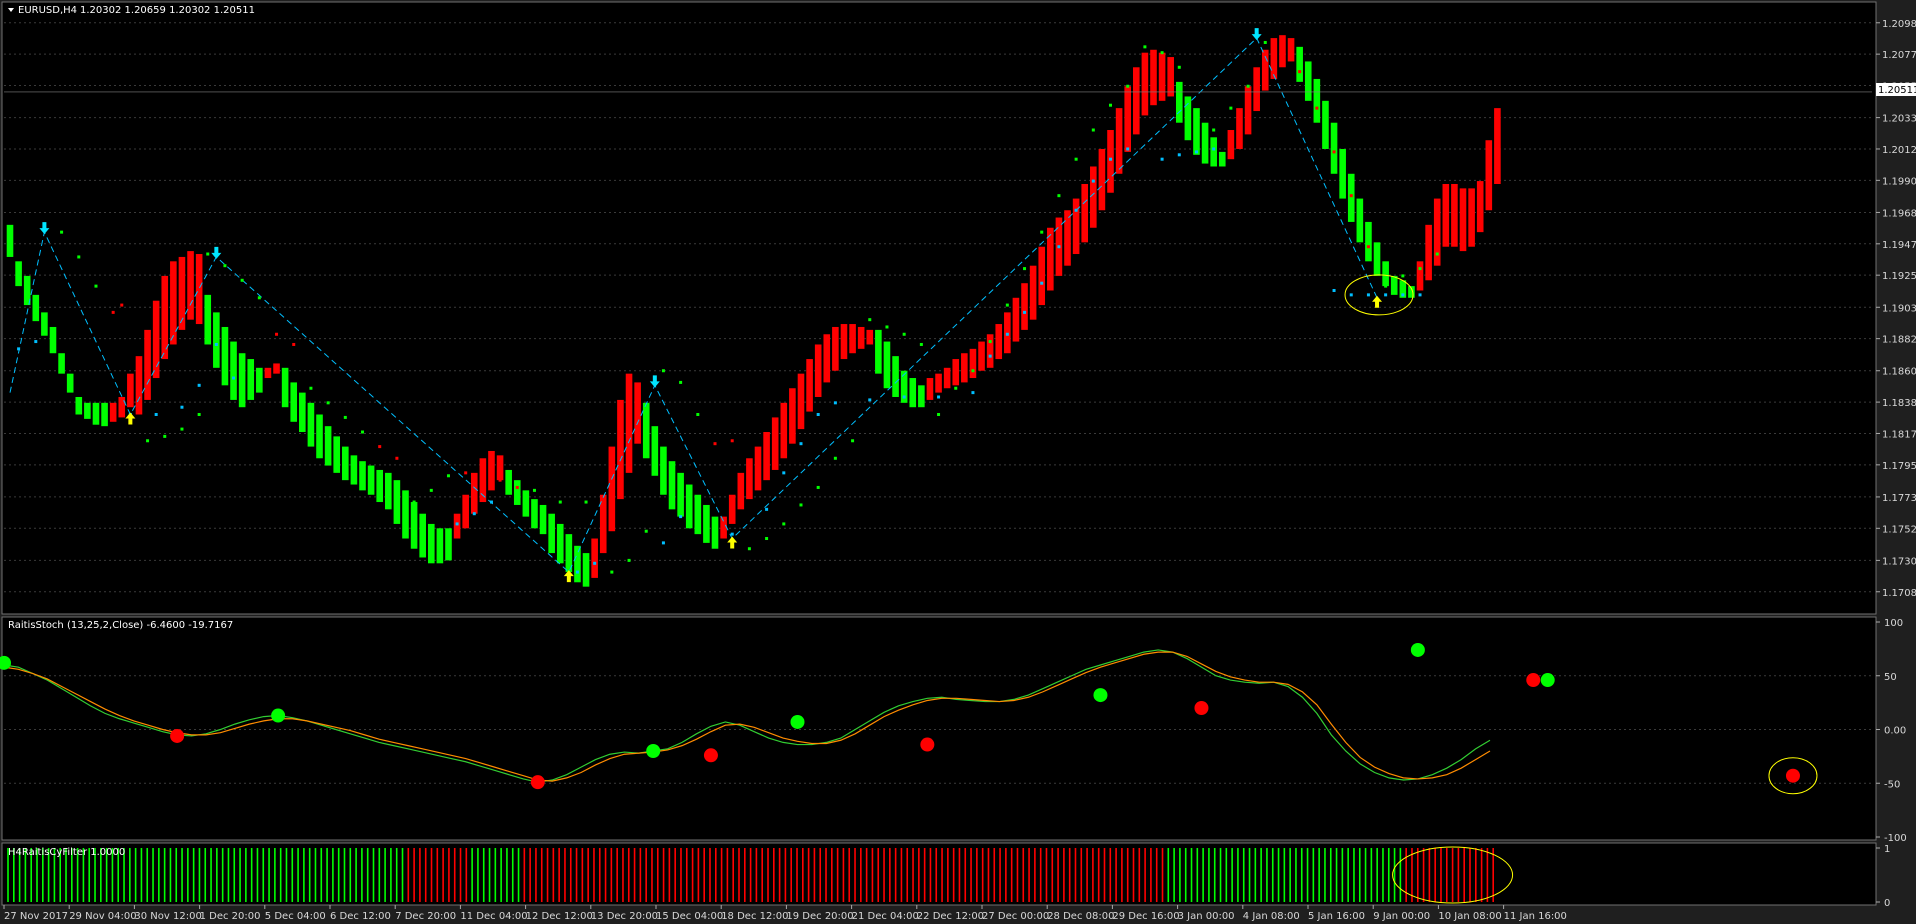  I want to click on time-tick-label: 3 Jan 00:00, so click(1206, 916).